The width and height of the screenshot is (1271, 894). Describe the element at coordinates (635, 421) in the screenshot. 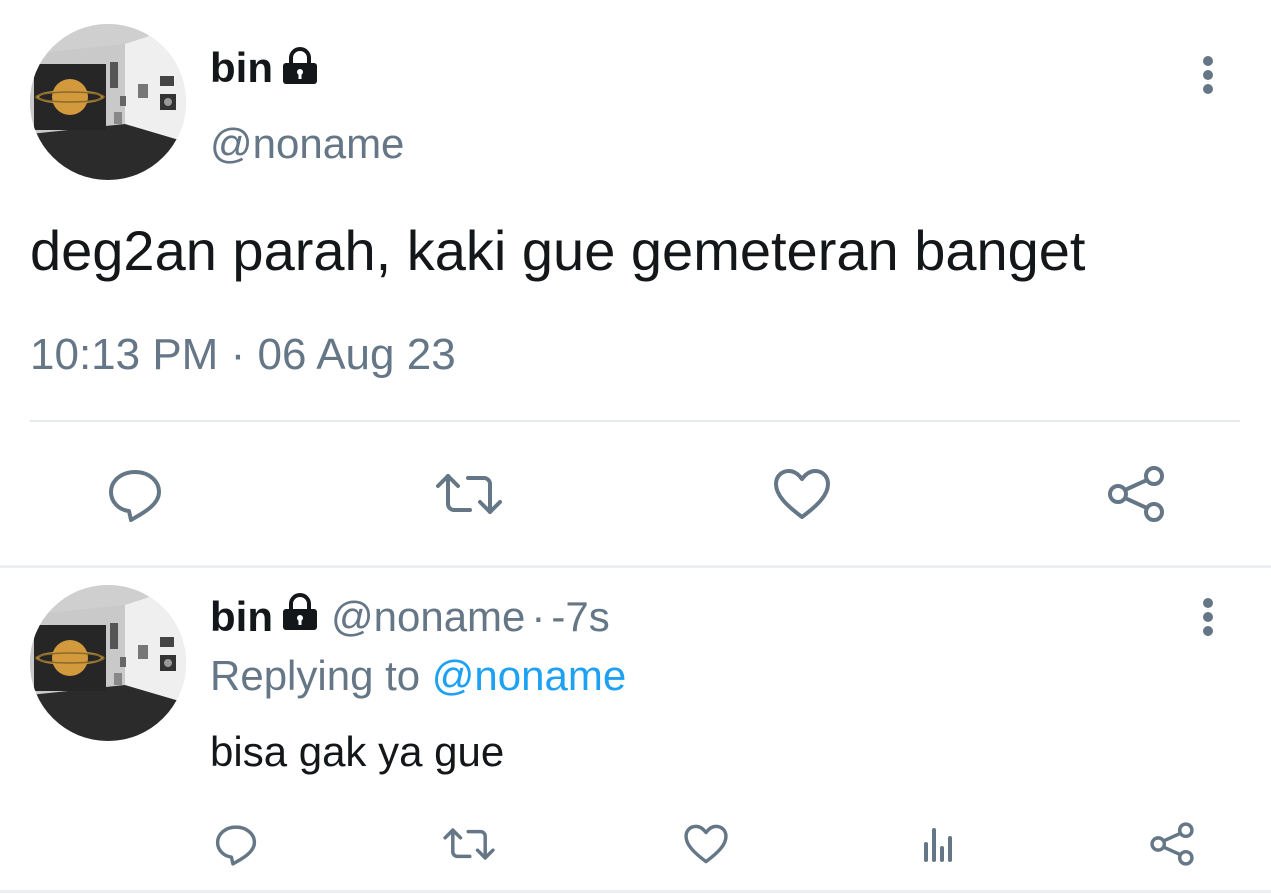

I see `divider` at that location.